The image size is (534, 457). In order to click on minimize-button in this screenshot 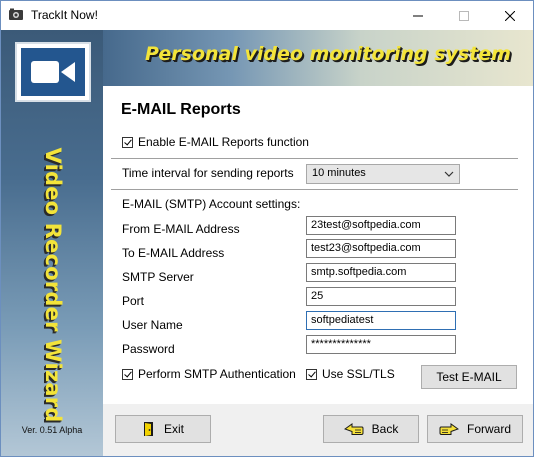, I will do `click(418, 15)`.